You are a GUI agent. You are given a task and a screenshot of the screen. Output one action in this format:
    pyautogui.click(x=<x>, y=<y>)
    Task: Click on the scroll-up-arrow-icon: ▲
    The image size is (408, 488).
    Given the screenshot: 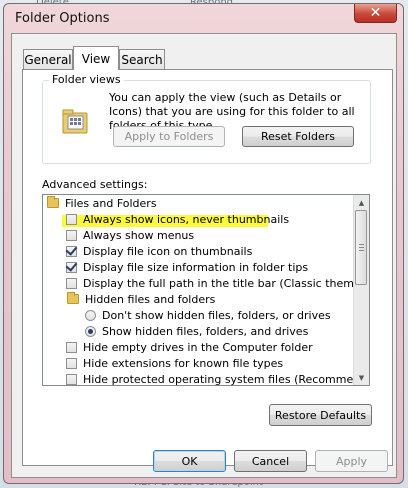 What is the action you would take?
    pyautogui.click(x=361, y=202)
    